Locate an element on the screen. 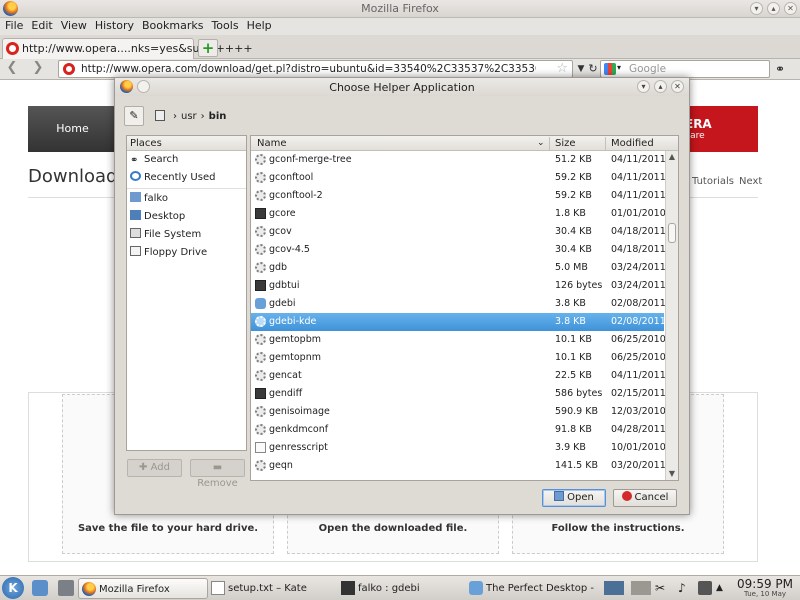  file-row: gcore 1.8 KB 01/01/2010 is located at coordinates (458, 214).